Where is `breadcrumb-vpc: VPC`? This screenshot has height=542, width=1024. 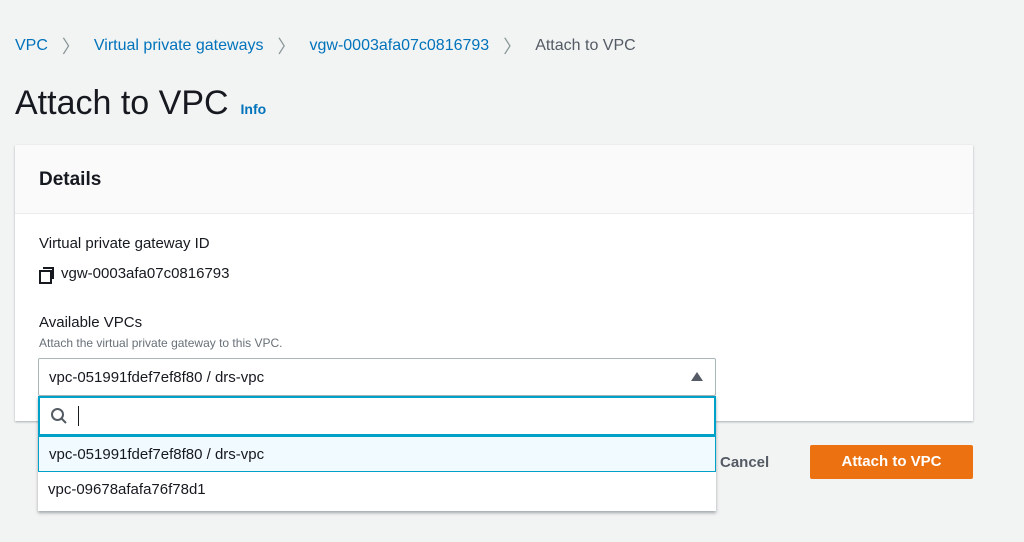
breadcrumb-vpc: VPC is located at coordinates (31, 46).